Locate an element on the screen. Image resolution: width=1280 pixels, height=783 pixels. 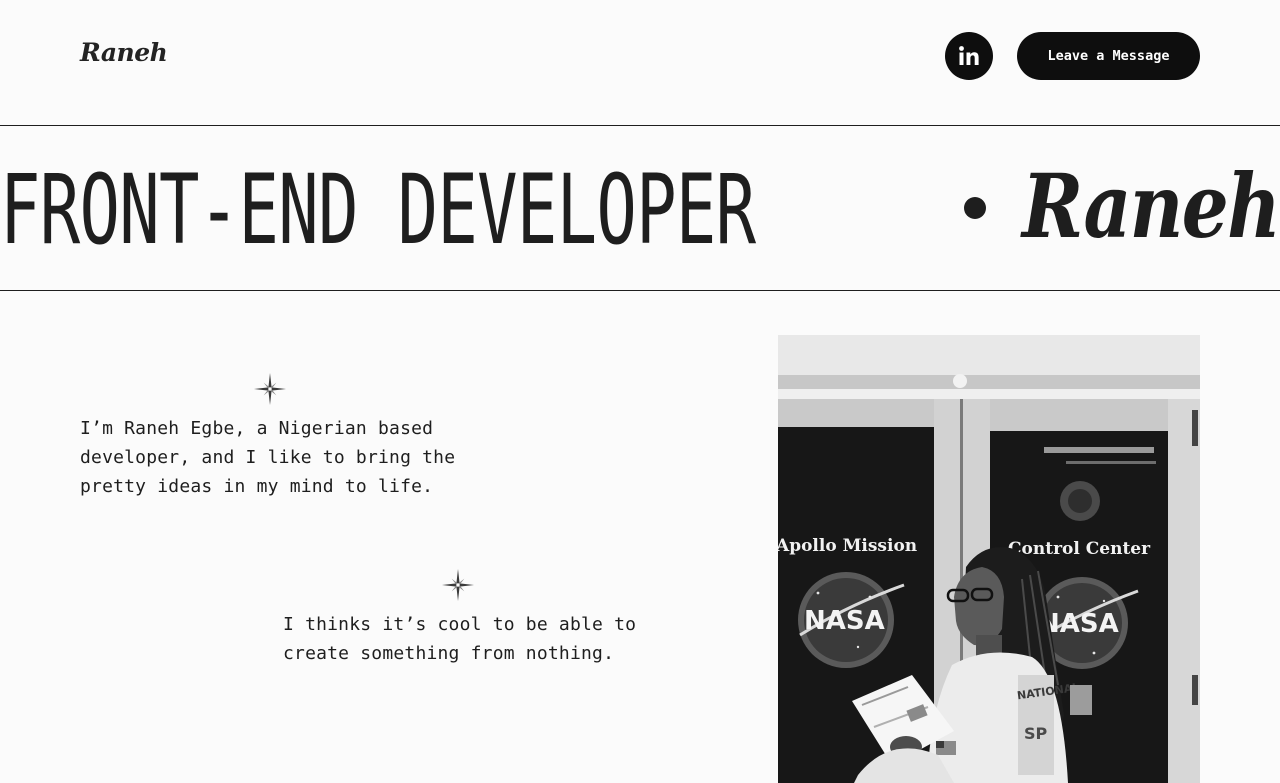
linkedin-button is located at coordinates (969, 56).